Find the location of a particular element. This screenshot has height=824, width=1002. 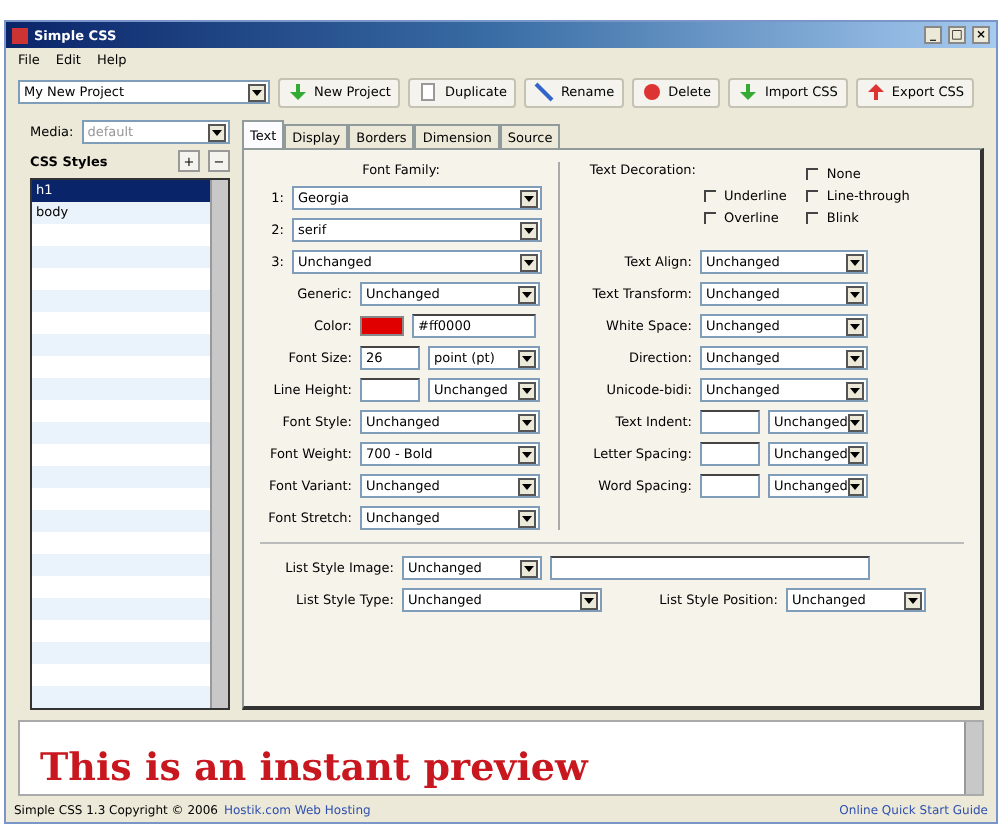

preview-text: This is an instant preview is located at coordinates (314, 769).